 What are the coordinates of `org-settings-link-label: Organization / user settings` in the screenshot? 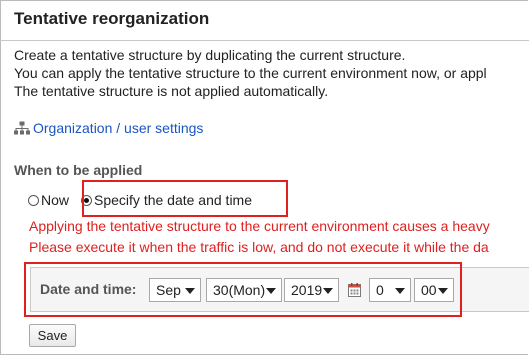 It's located at (118, 128).